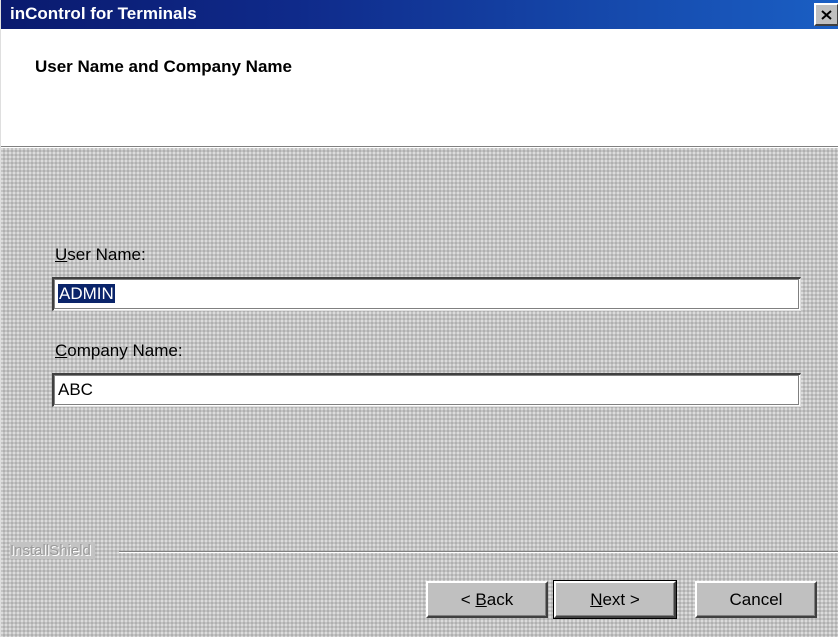 The image size is (838, 637). Describe the element at coordinates (52, 550) in the screenshot. I see `installshield-brand: InstallShield` at that location.